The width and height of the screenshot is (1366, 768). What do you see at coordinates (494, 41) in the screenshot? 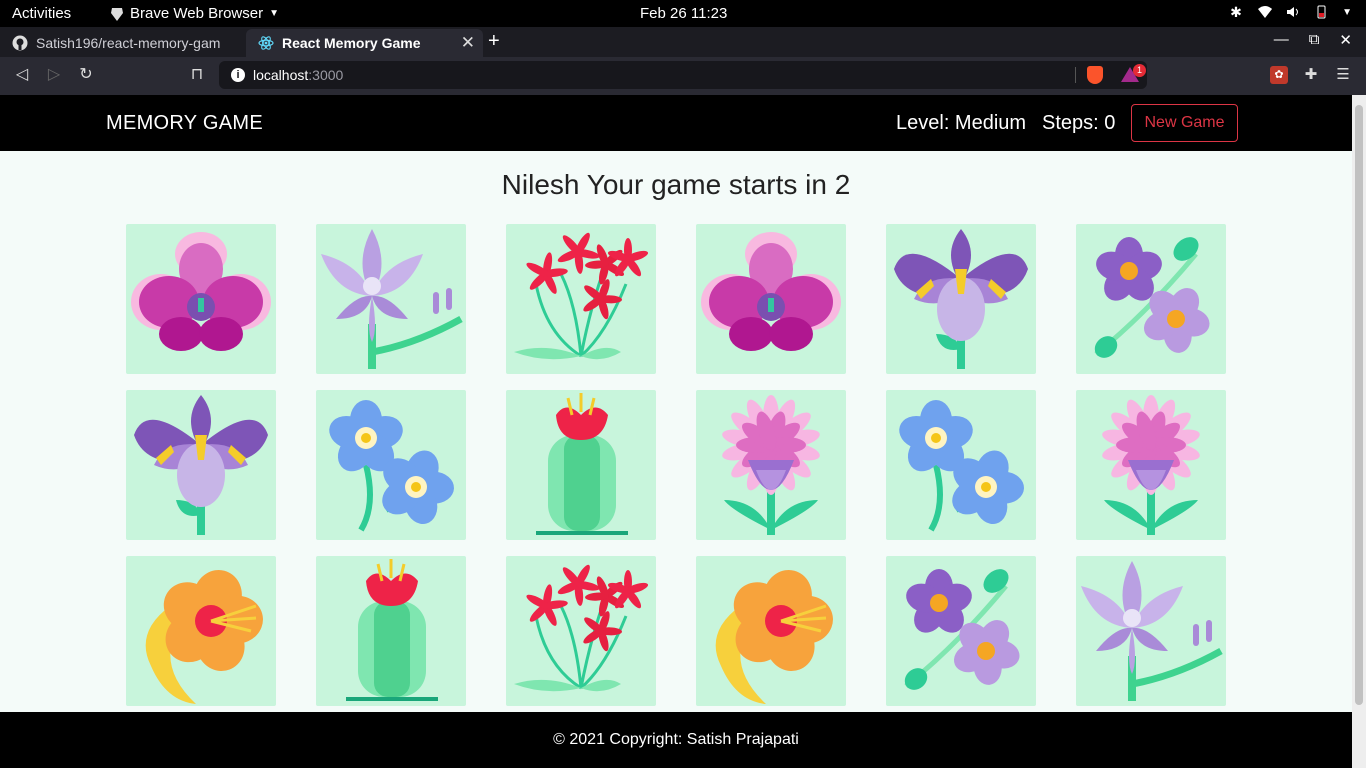
I see `new-tab-button: +` at bounding box center [494, 41].